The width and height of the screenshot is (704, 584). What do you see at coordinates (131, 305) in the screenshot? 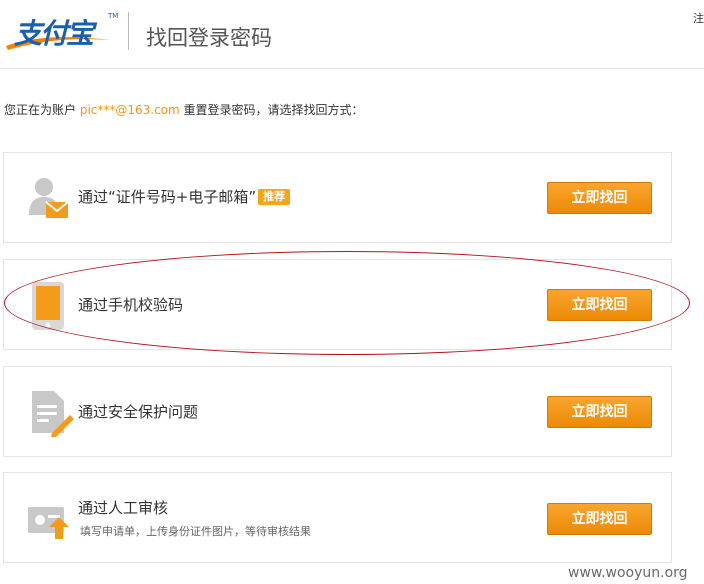
I see `method-label: 通过手机校验码` at bounding box center [131, 305].